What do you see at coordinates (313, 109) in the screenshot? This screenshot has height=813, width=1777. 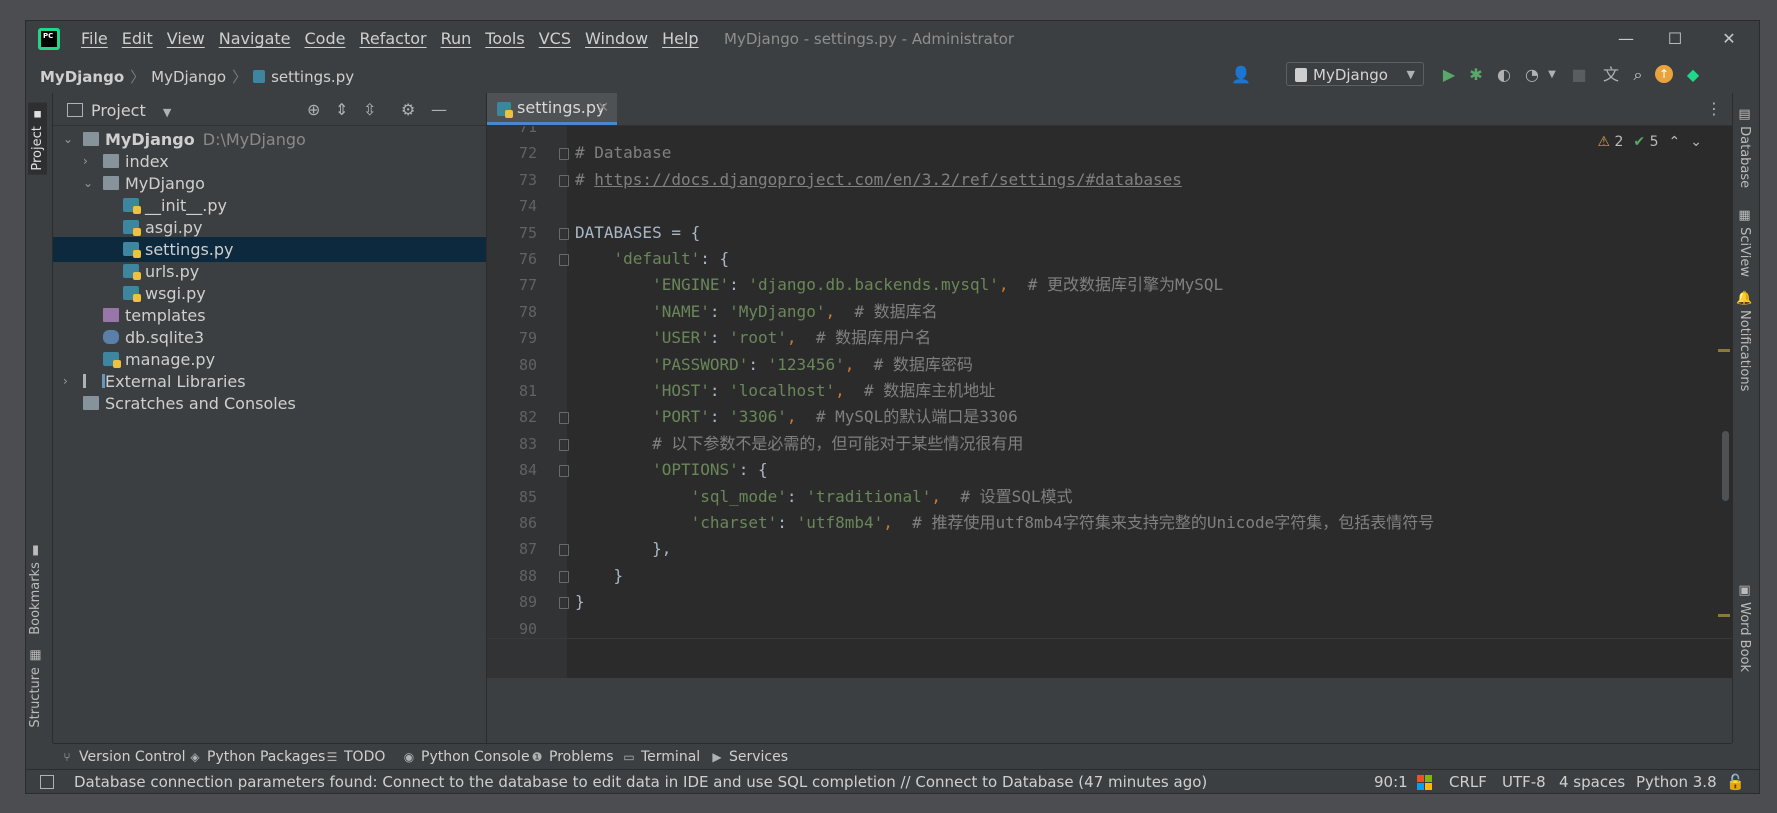 I see `locate-icon: ⊕` at bounding box center [313, 109].